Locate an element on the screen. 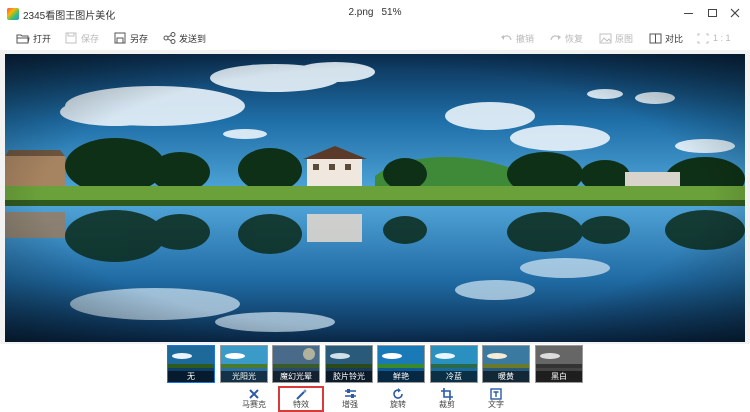 The height and width of the screenshot is (412, 750). share-icon is located at coordinates (169, 38).